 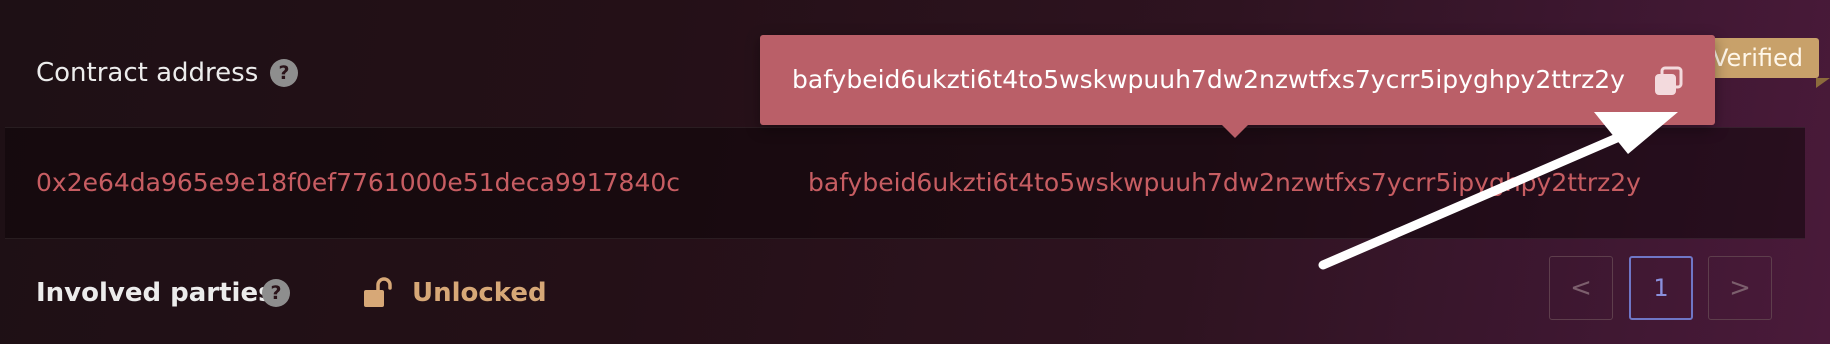 What do you see at coordinates (147, 73) in the screenshot?
I see `contract-address-label: Contract address` at bounding box center [147, 73].